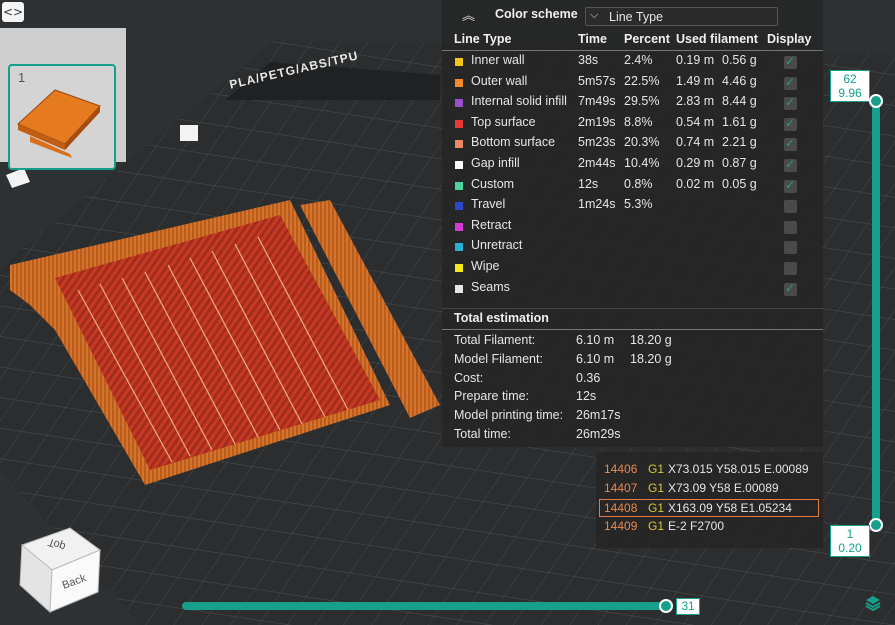  I want to click on line-type-weight: 0.05 g, so click(739, 183).